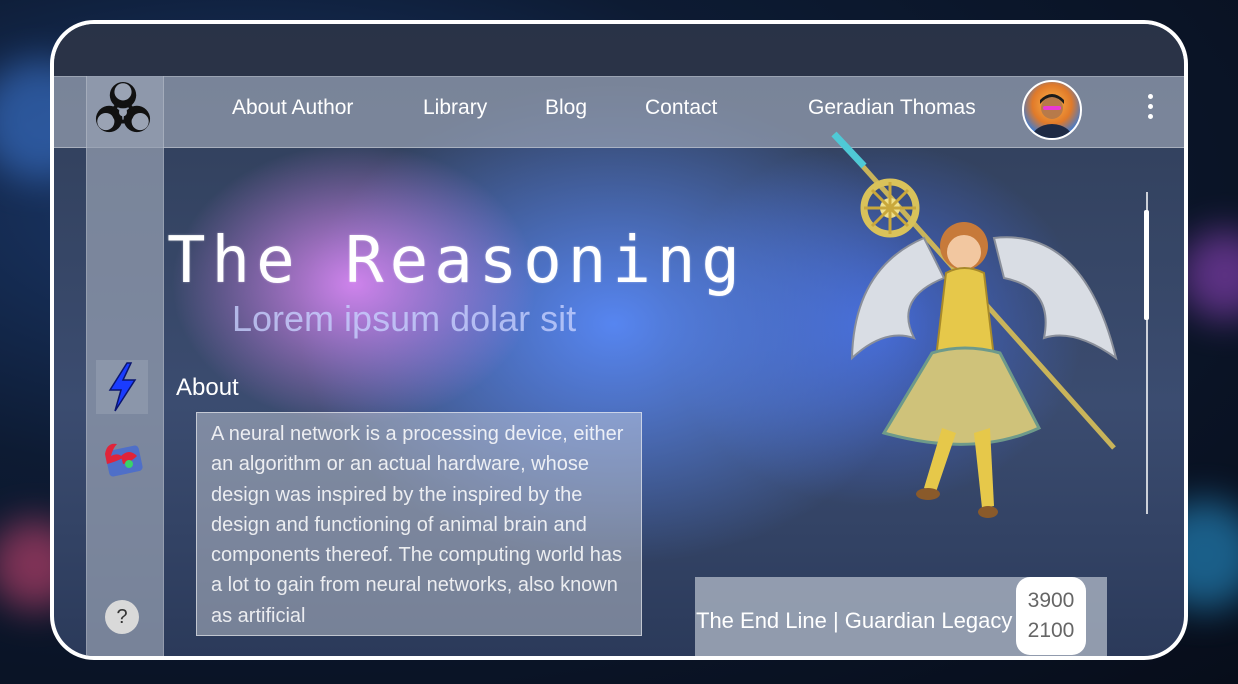 The image size is (1238, 684). Describe the element at coordinates (681, 108) in the screenshot. I see `nav-contact: Contact` at that location.